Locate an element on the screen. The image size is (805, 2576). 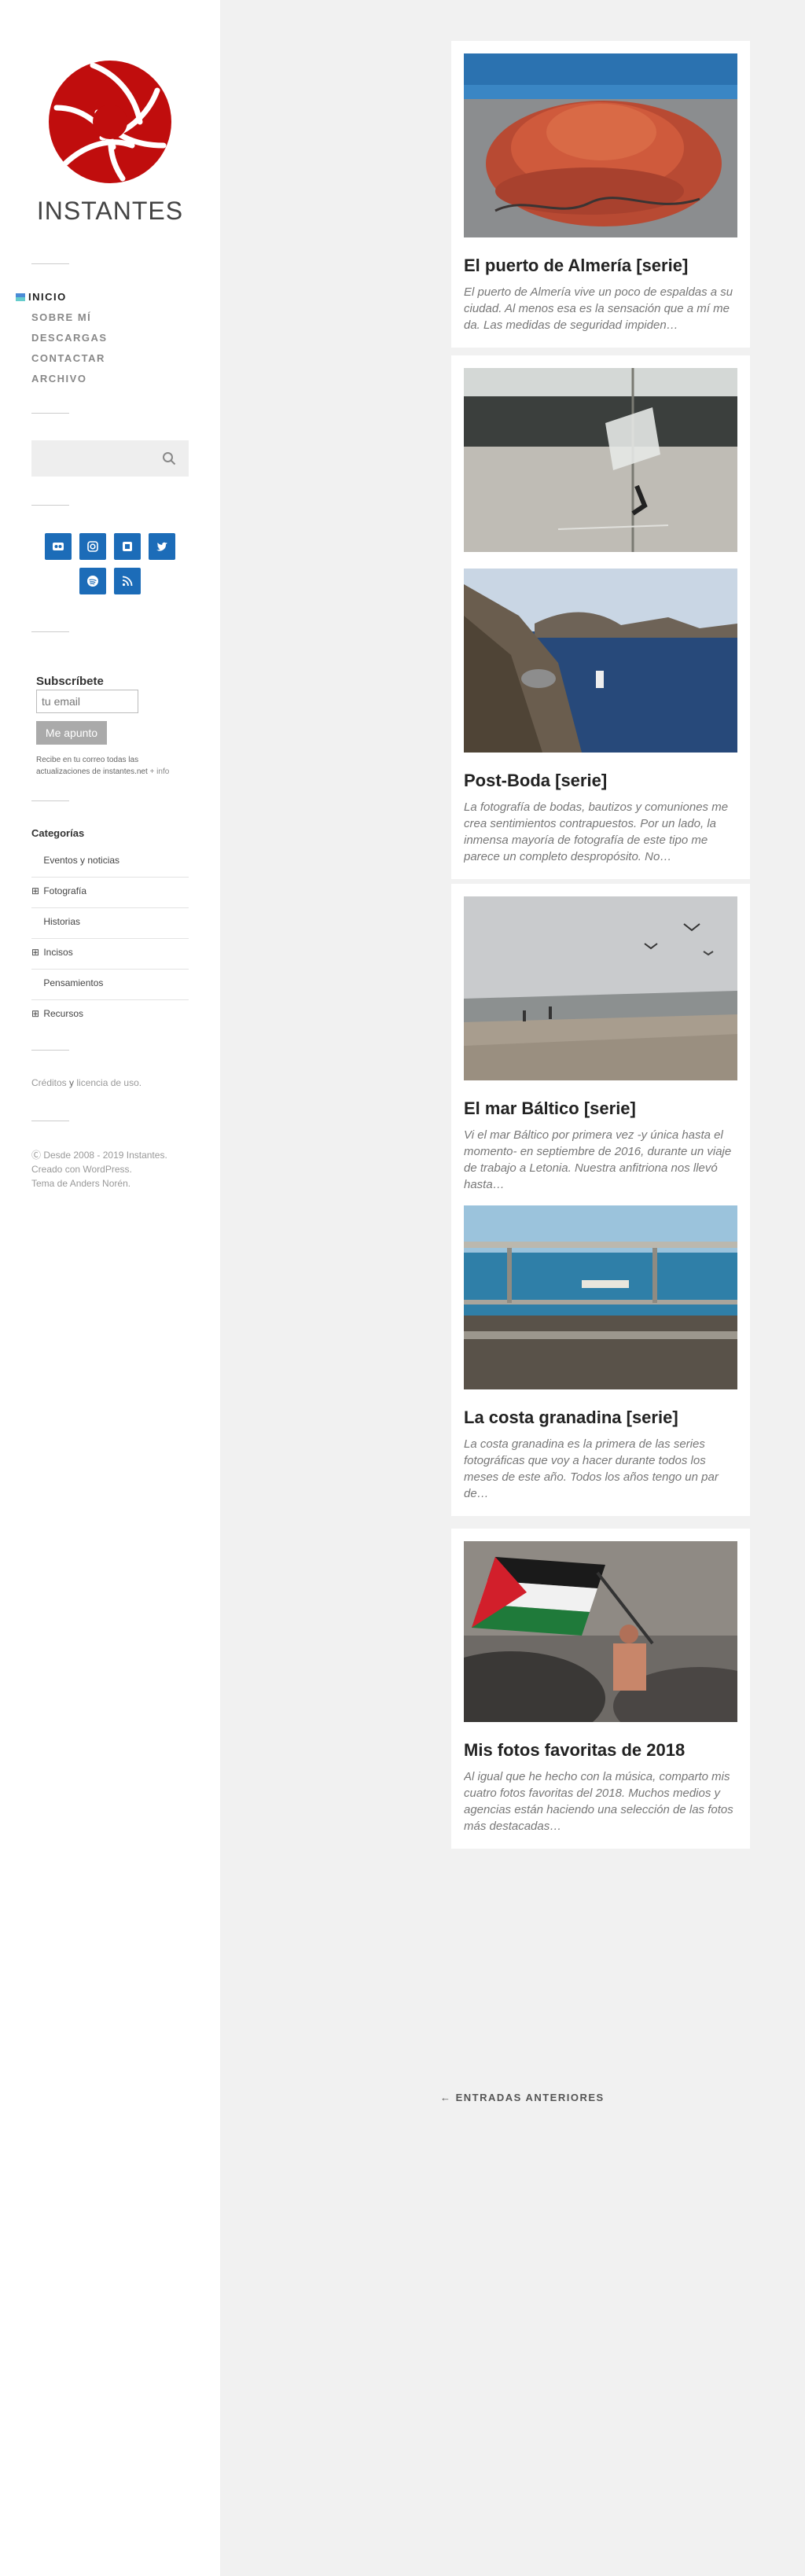
rss-icon is located at coordinates (127, 581).